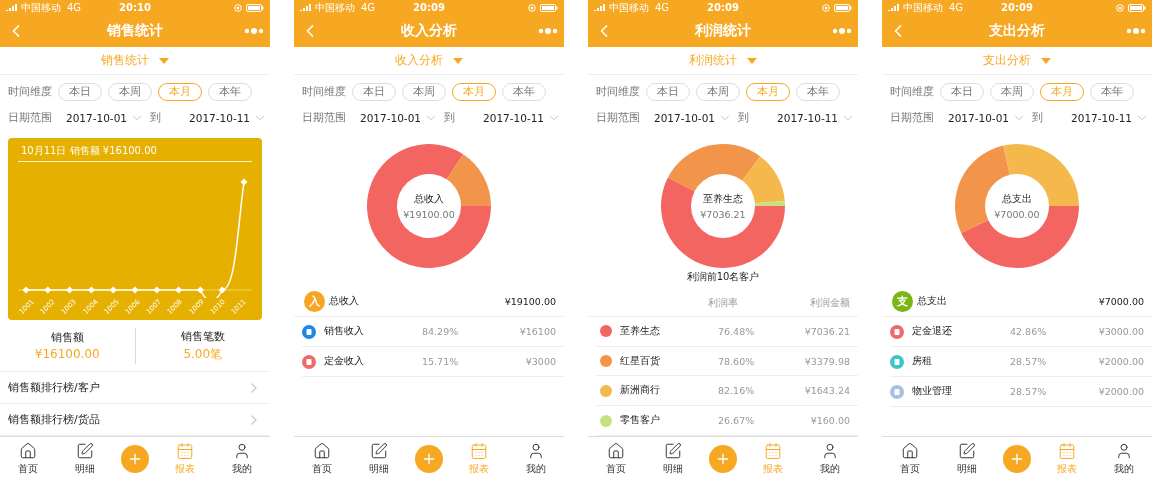  Describe the element at coordinates (640, 331) in the screenshot. I see `customer-name: 至养生态` at that location.